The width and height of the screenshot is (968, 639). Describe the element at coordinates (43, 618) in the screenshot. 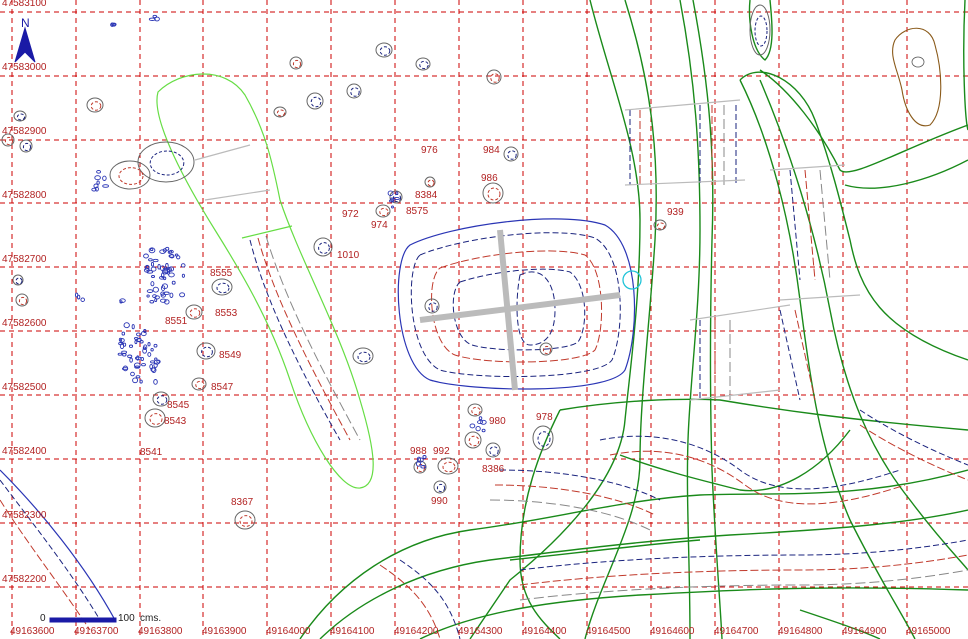

I see `scale-start-label: 0` at that location.